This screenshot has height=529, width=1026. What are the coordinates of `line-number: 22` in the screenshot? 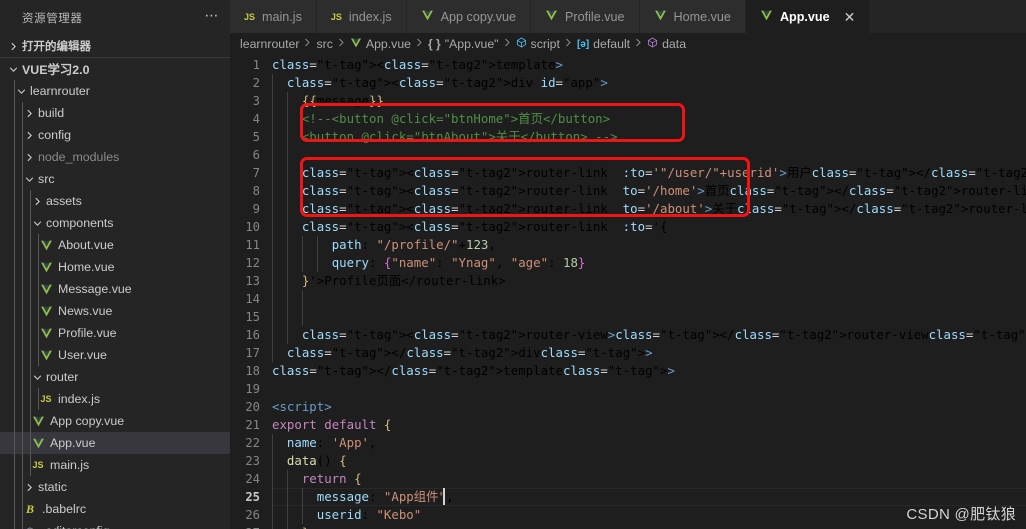 It's located at (251, 443).